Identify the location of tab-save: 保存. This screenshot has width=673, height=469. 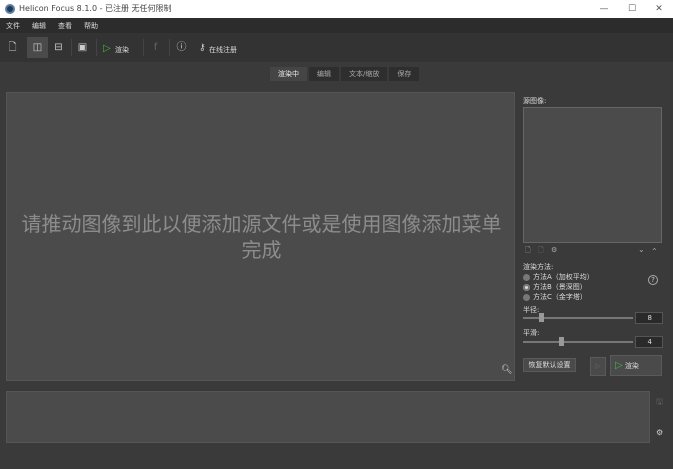
(404, 74).